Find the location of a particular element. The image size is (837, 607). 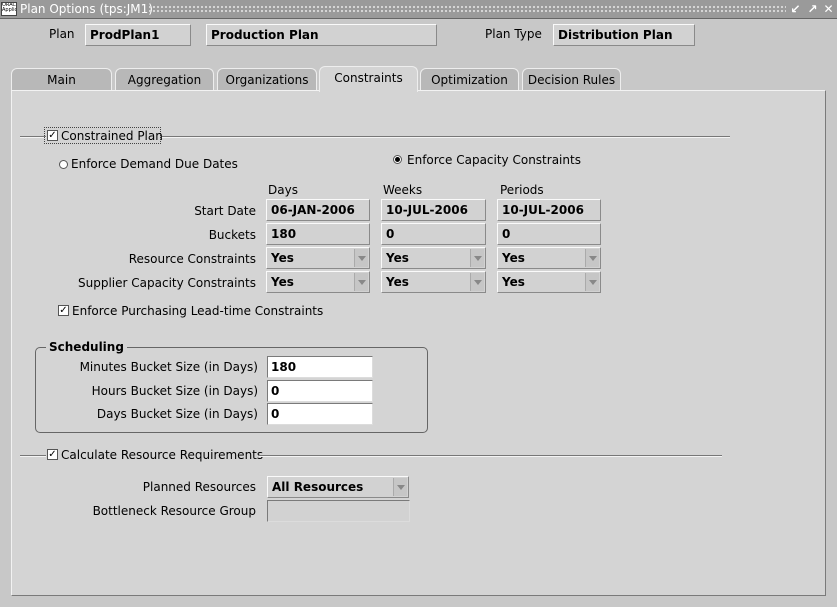

minutes-bucket-label: Minutes Bucket Size (in Days) is located at coordinates (168, 367).